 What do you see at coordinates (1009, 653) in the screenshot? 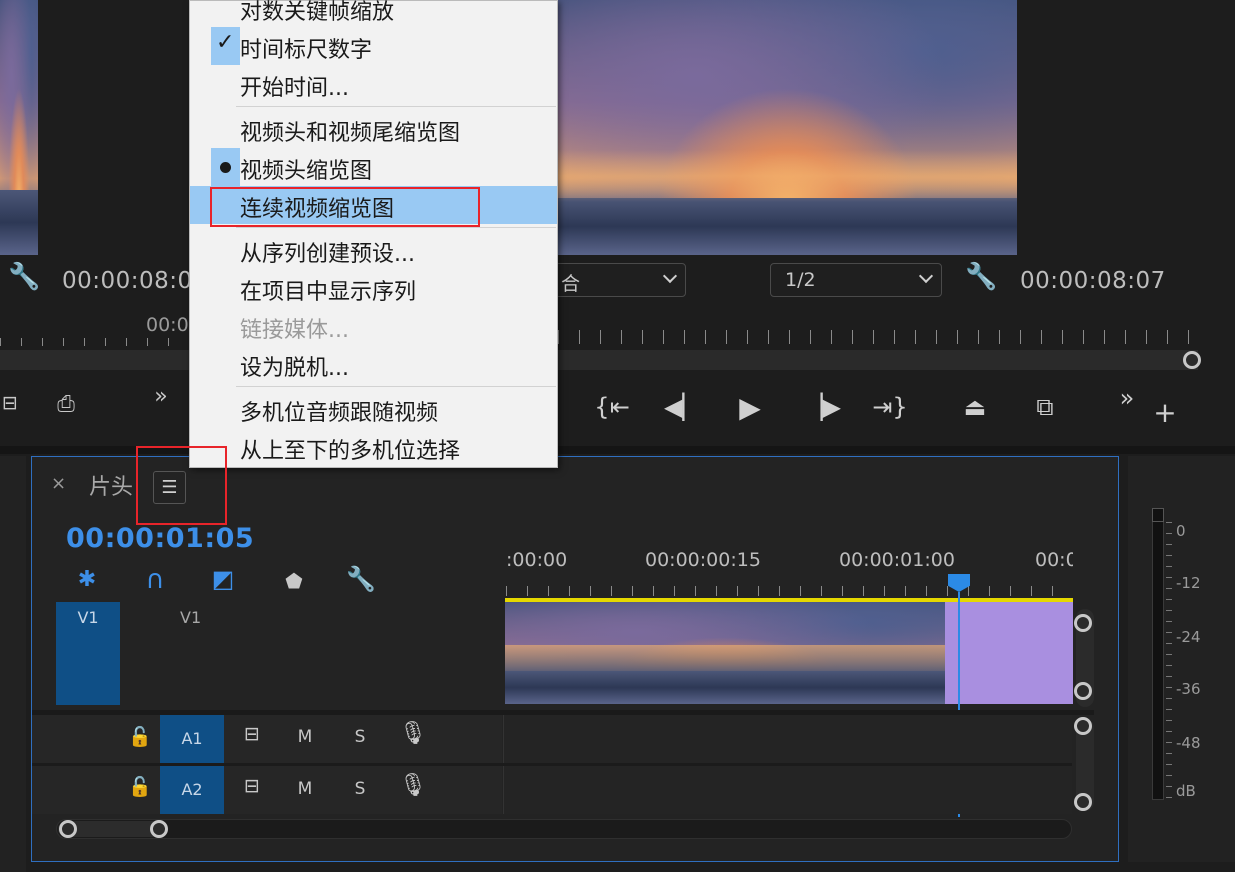
I see `video-clip-end` at bounding box center [1009, 653].